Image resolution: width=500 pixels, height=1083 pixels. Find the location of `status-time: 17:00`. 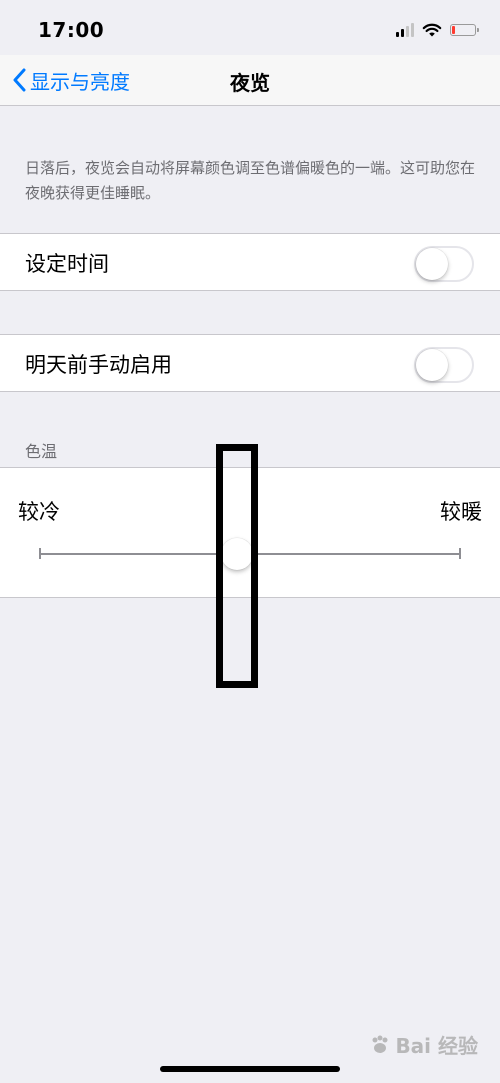

status-time: 17:00 is located at coordinates (71, 30).